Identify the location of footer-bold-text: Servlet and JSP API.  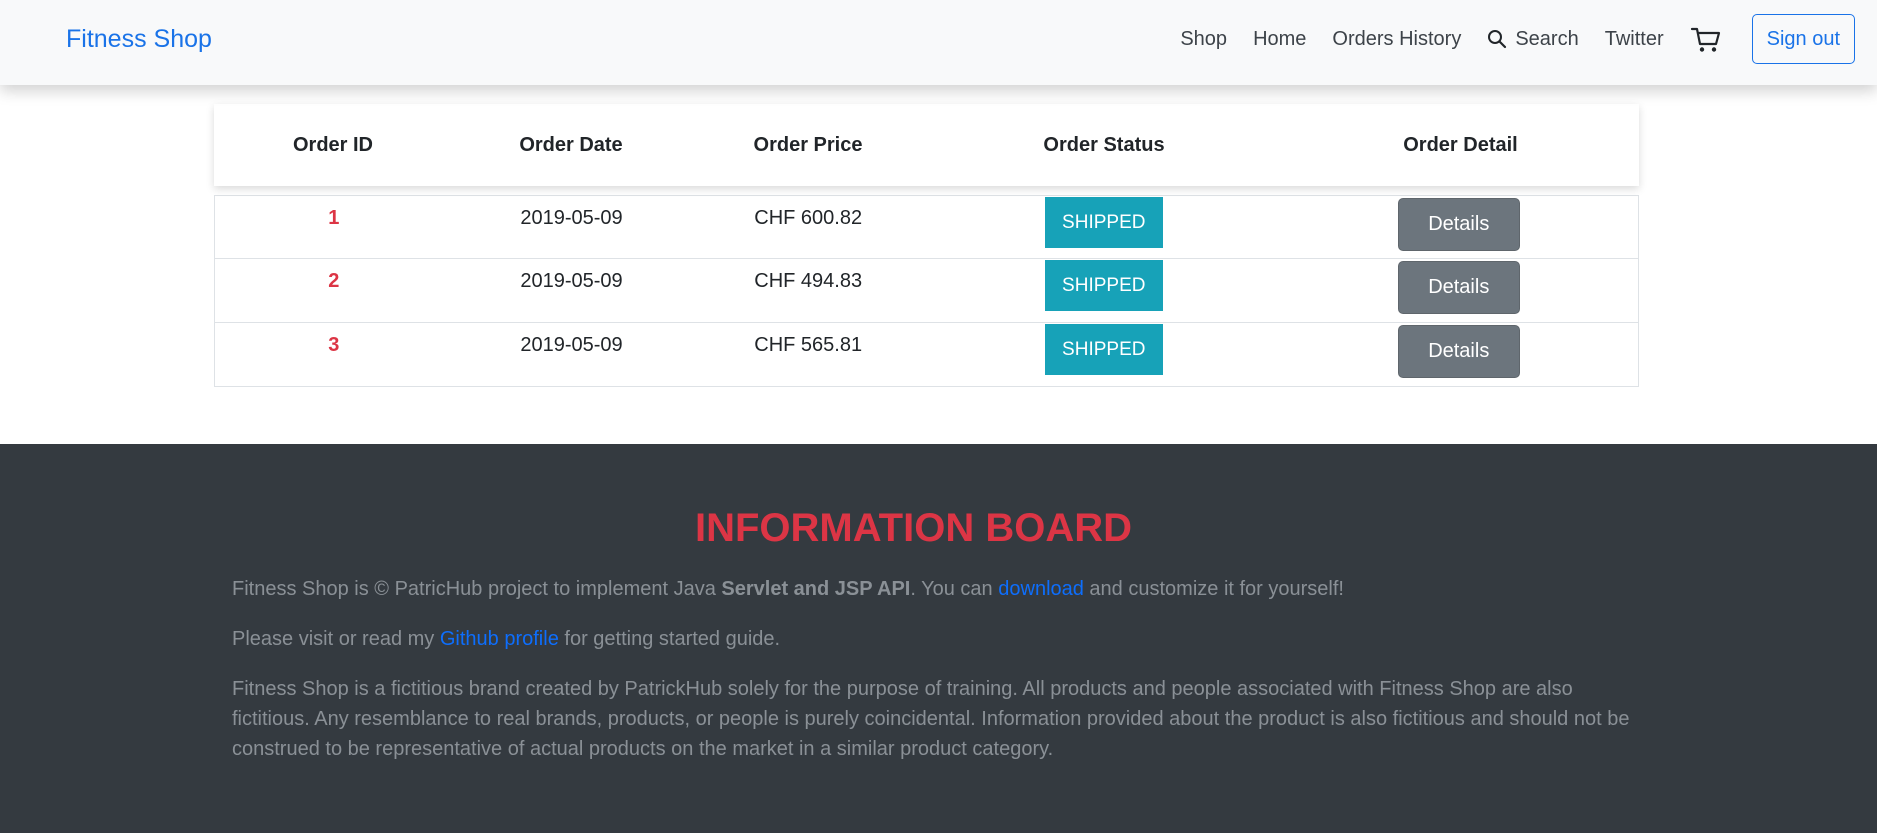
(816, 589).